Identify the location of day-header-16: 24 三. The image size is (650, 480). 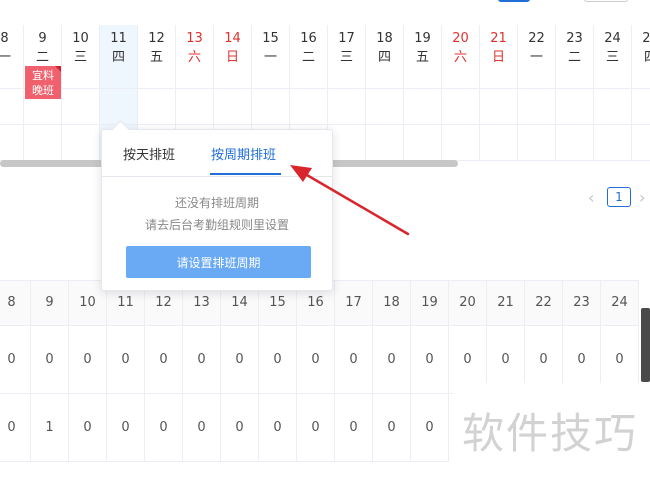
(613, 57).